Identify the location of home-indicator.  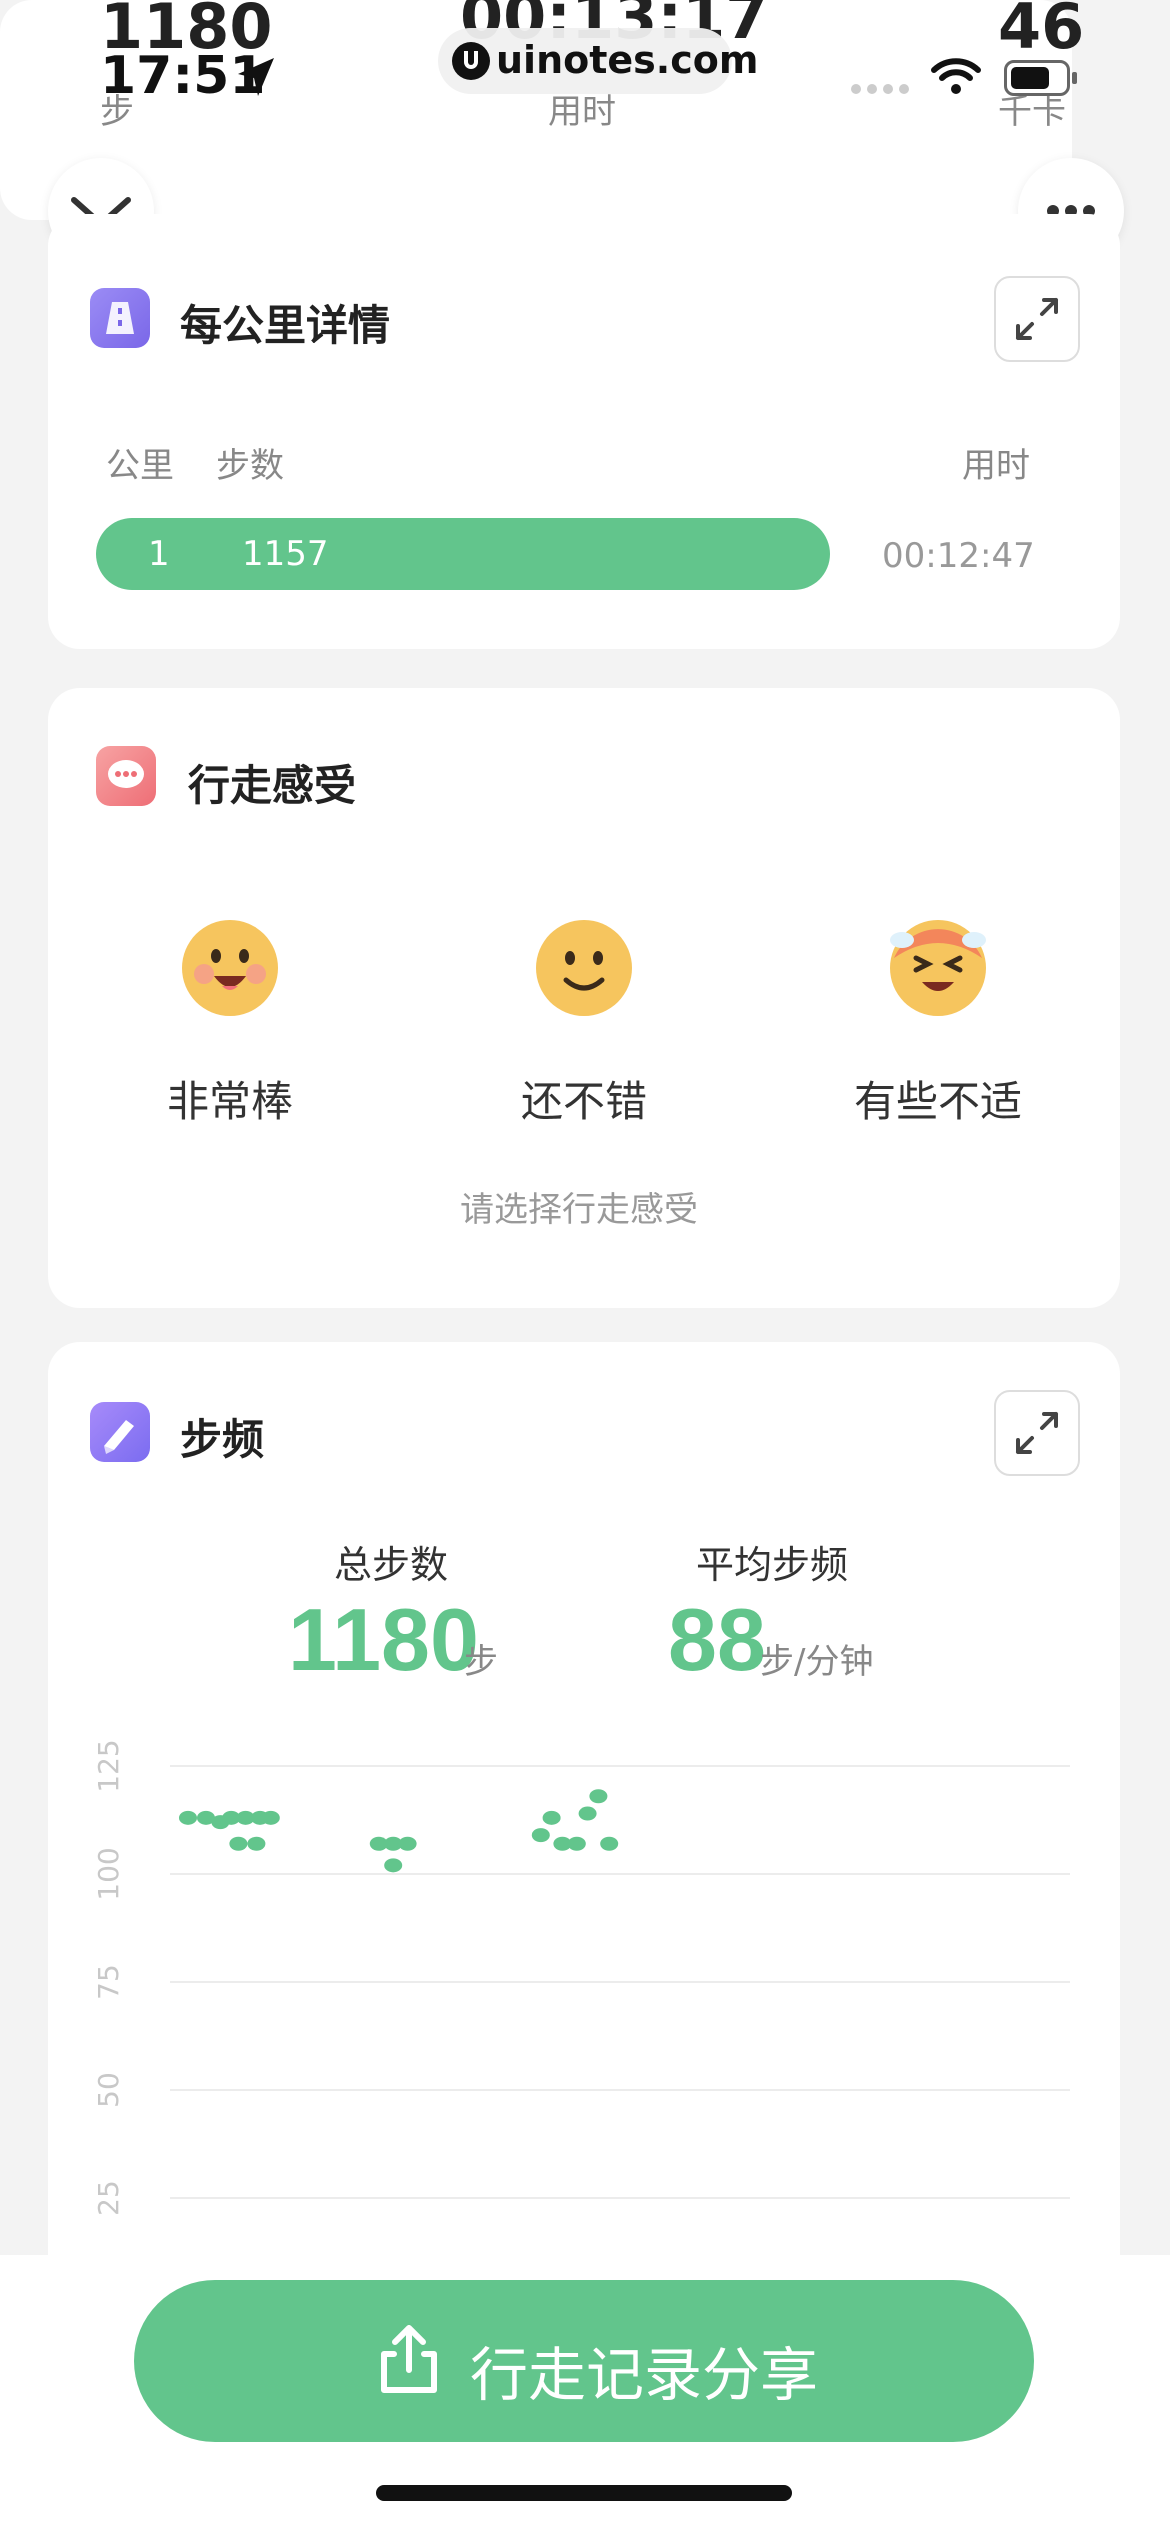
(584, 2493).